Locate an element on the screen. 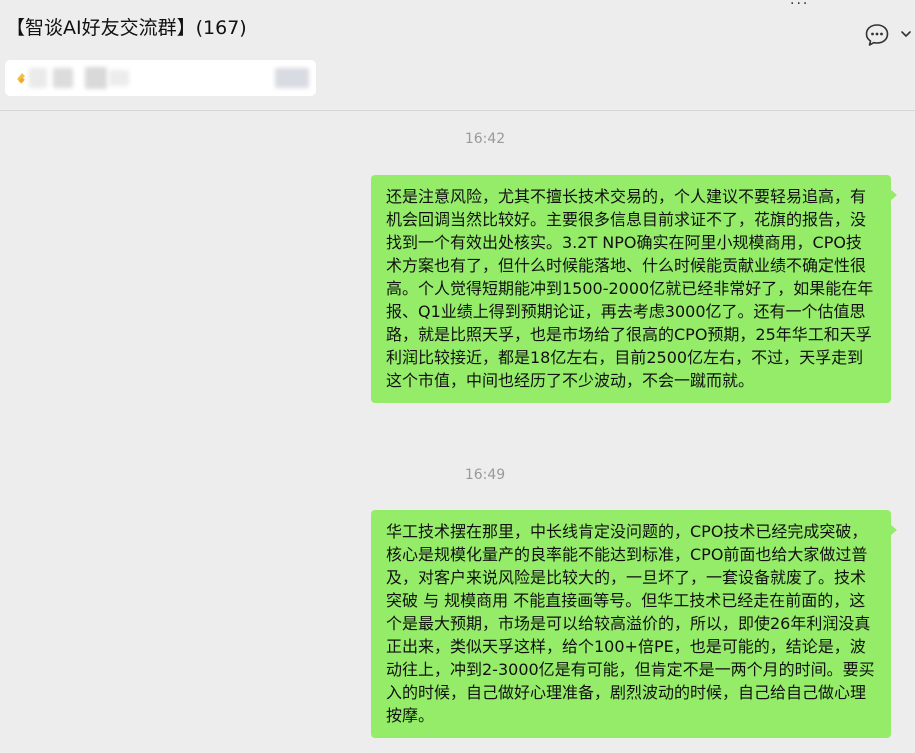  pinned-message is located at coordinates (160, 78).